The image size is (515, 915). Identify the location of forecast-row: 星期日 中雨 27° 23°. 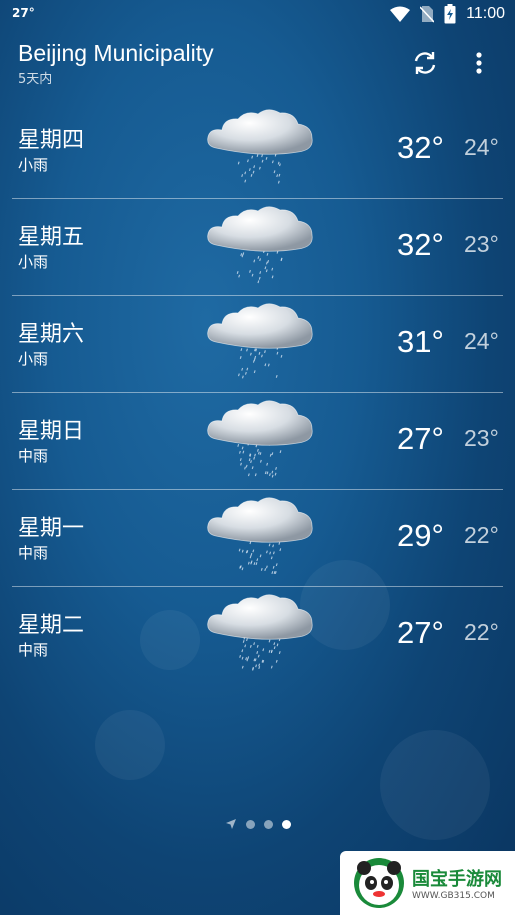
(257, 441).